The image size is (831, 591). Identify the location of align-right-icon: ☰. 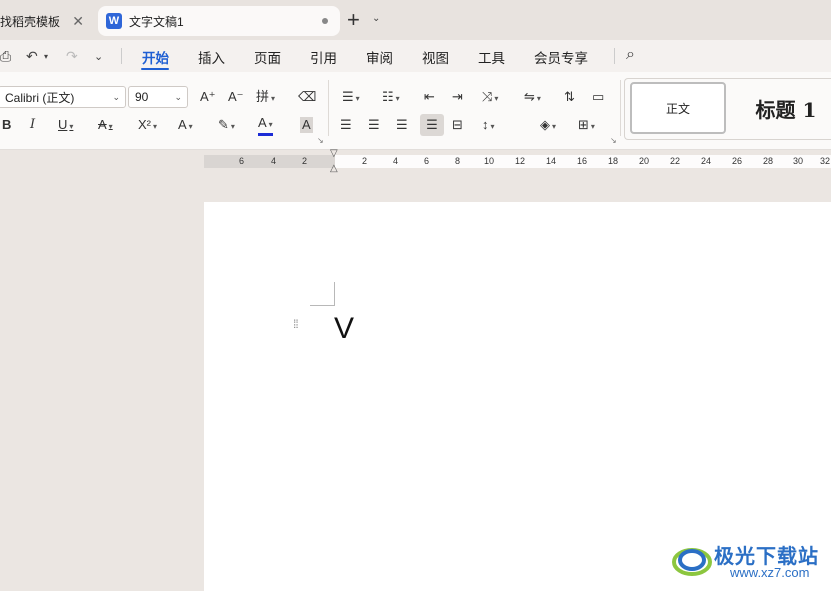
(402, 125).